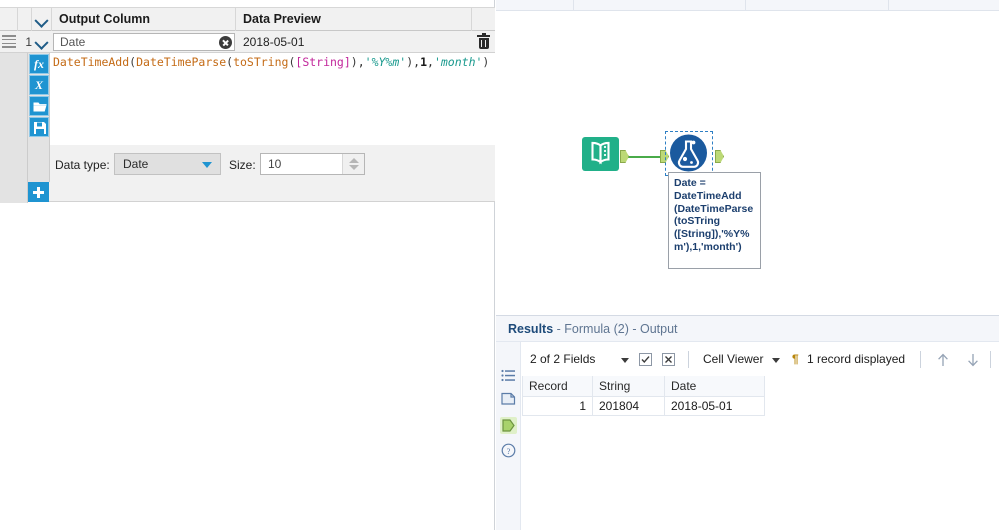 The image size is (999, 530). Describe the element at coordinates (747, 5) in the screenshot. I see `workflow-tab-strip` at that location.